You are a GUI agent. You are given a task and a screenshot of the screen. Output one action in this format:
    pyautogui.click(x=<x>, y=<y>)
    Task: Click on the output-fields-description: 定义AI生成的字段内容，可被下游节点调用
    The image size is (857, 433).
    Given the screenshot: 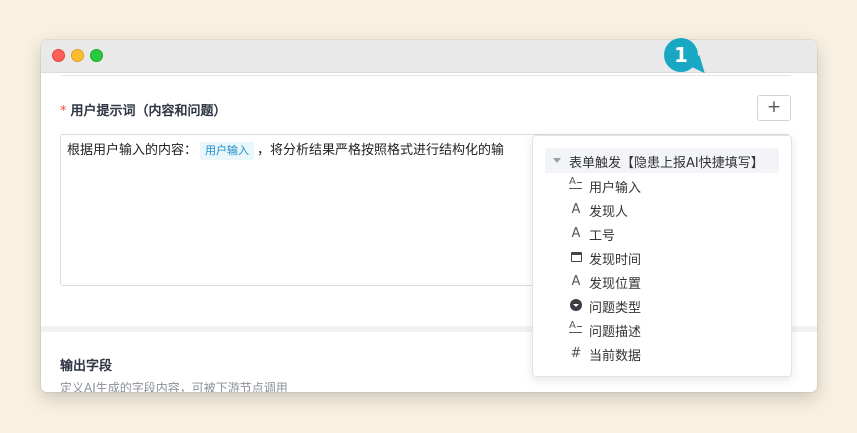 What is the action you would take?
    pyautogui.click(x=174, y=386)
    